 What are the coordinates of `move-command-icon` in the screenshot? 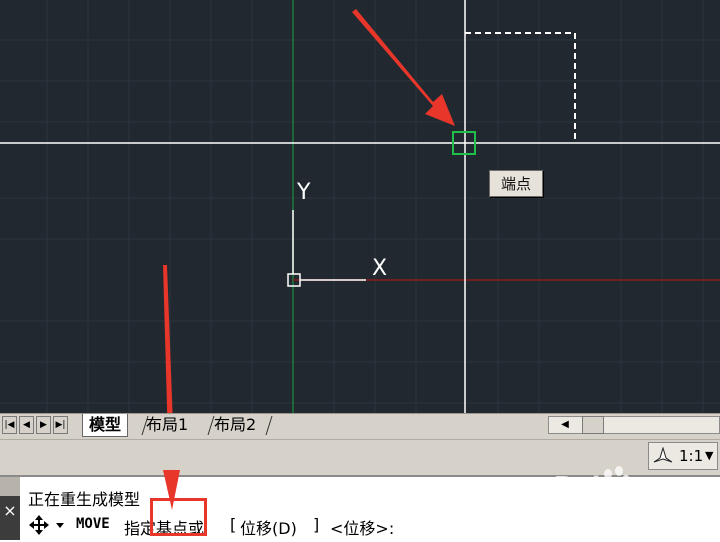 It's located at (46, 525).